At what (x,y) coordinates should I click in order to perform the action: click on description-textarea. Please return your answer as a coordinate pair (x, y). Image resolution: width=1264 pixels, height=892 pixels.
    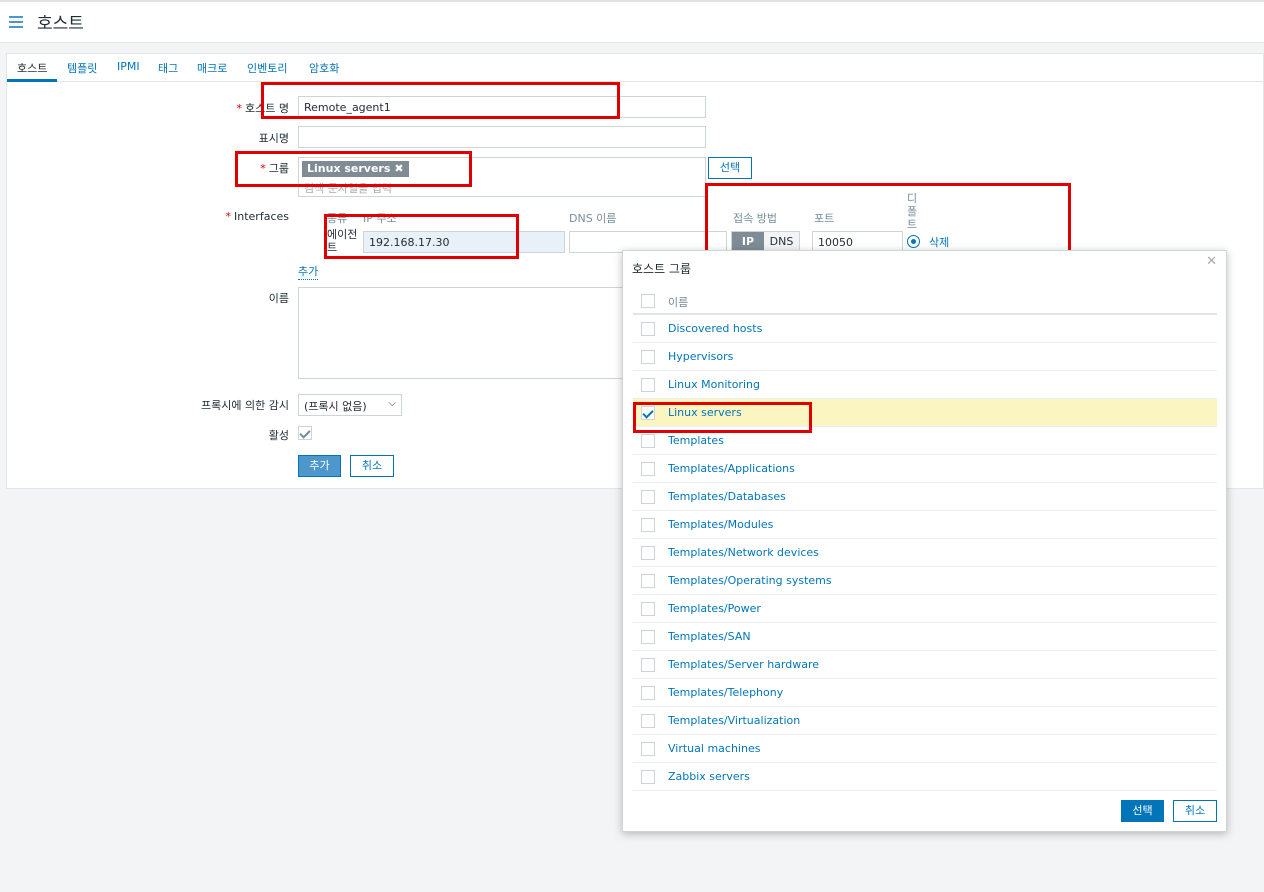
    Looking at the image, I should click on (463, 333).